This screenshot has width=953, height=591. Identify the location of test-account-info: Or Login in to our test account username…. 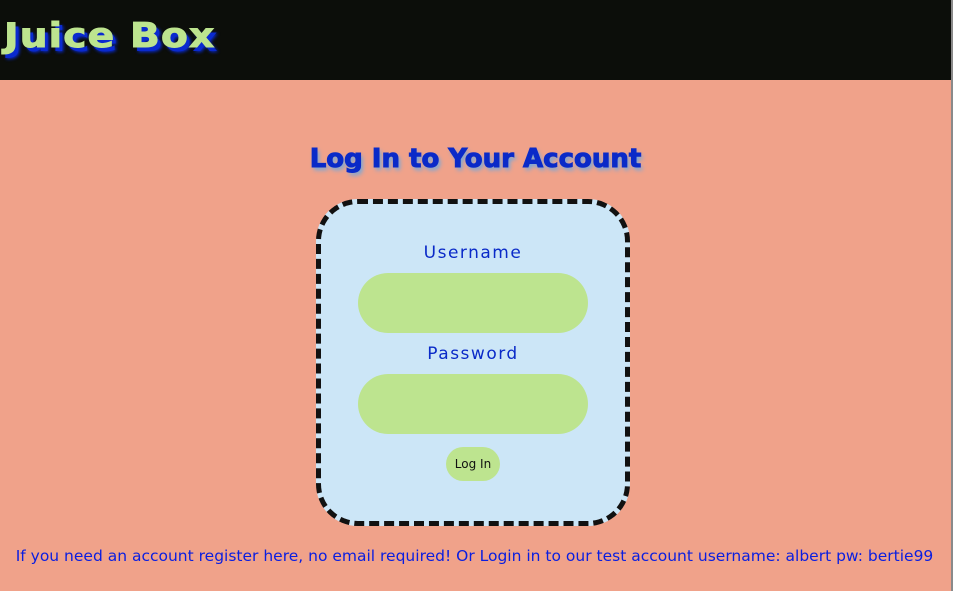
(695, 556).